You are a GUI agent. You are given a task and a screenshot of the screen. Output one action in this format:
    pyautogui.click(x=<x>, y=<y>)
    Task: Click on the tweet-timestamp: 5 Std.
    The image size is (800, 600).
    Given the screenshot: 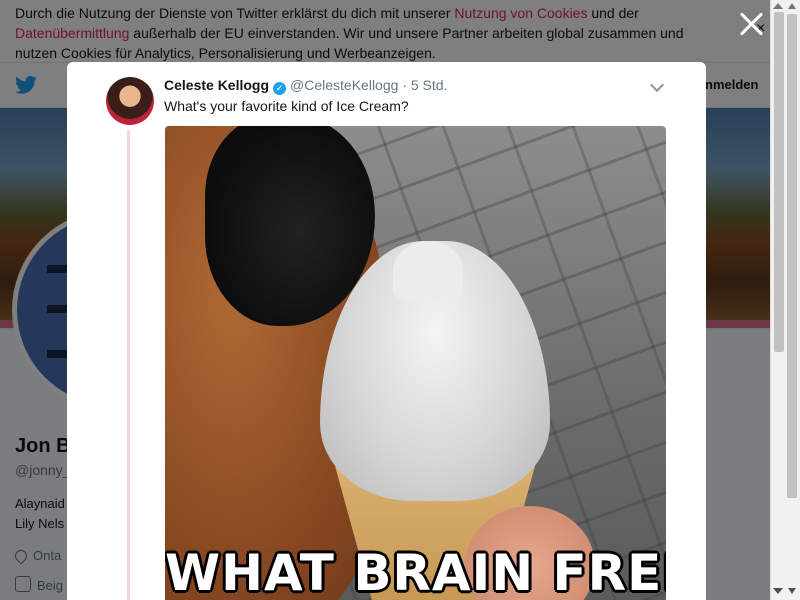 What is the action you would take?
    pyautogui.click(x=429, y=85)
    